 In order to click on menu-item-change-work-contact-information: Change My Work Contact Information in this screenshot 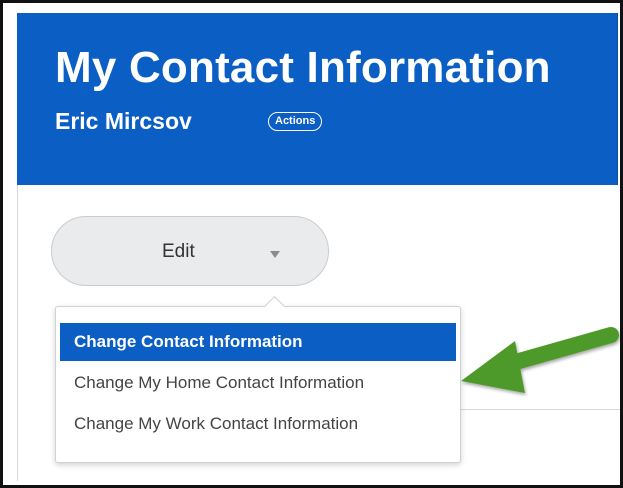, I will do `click(258, 424)`.